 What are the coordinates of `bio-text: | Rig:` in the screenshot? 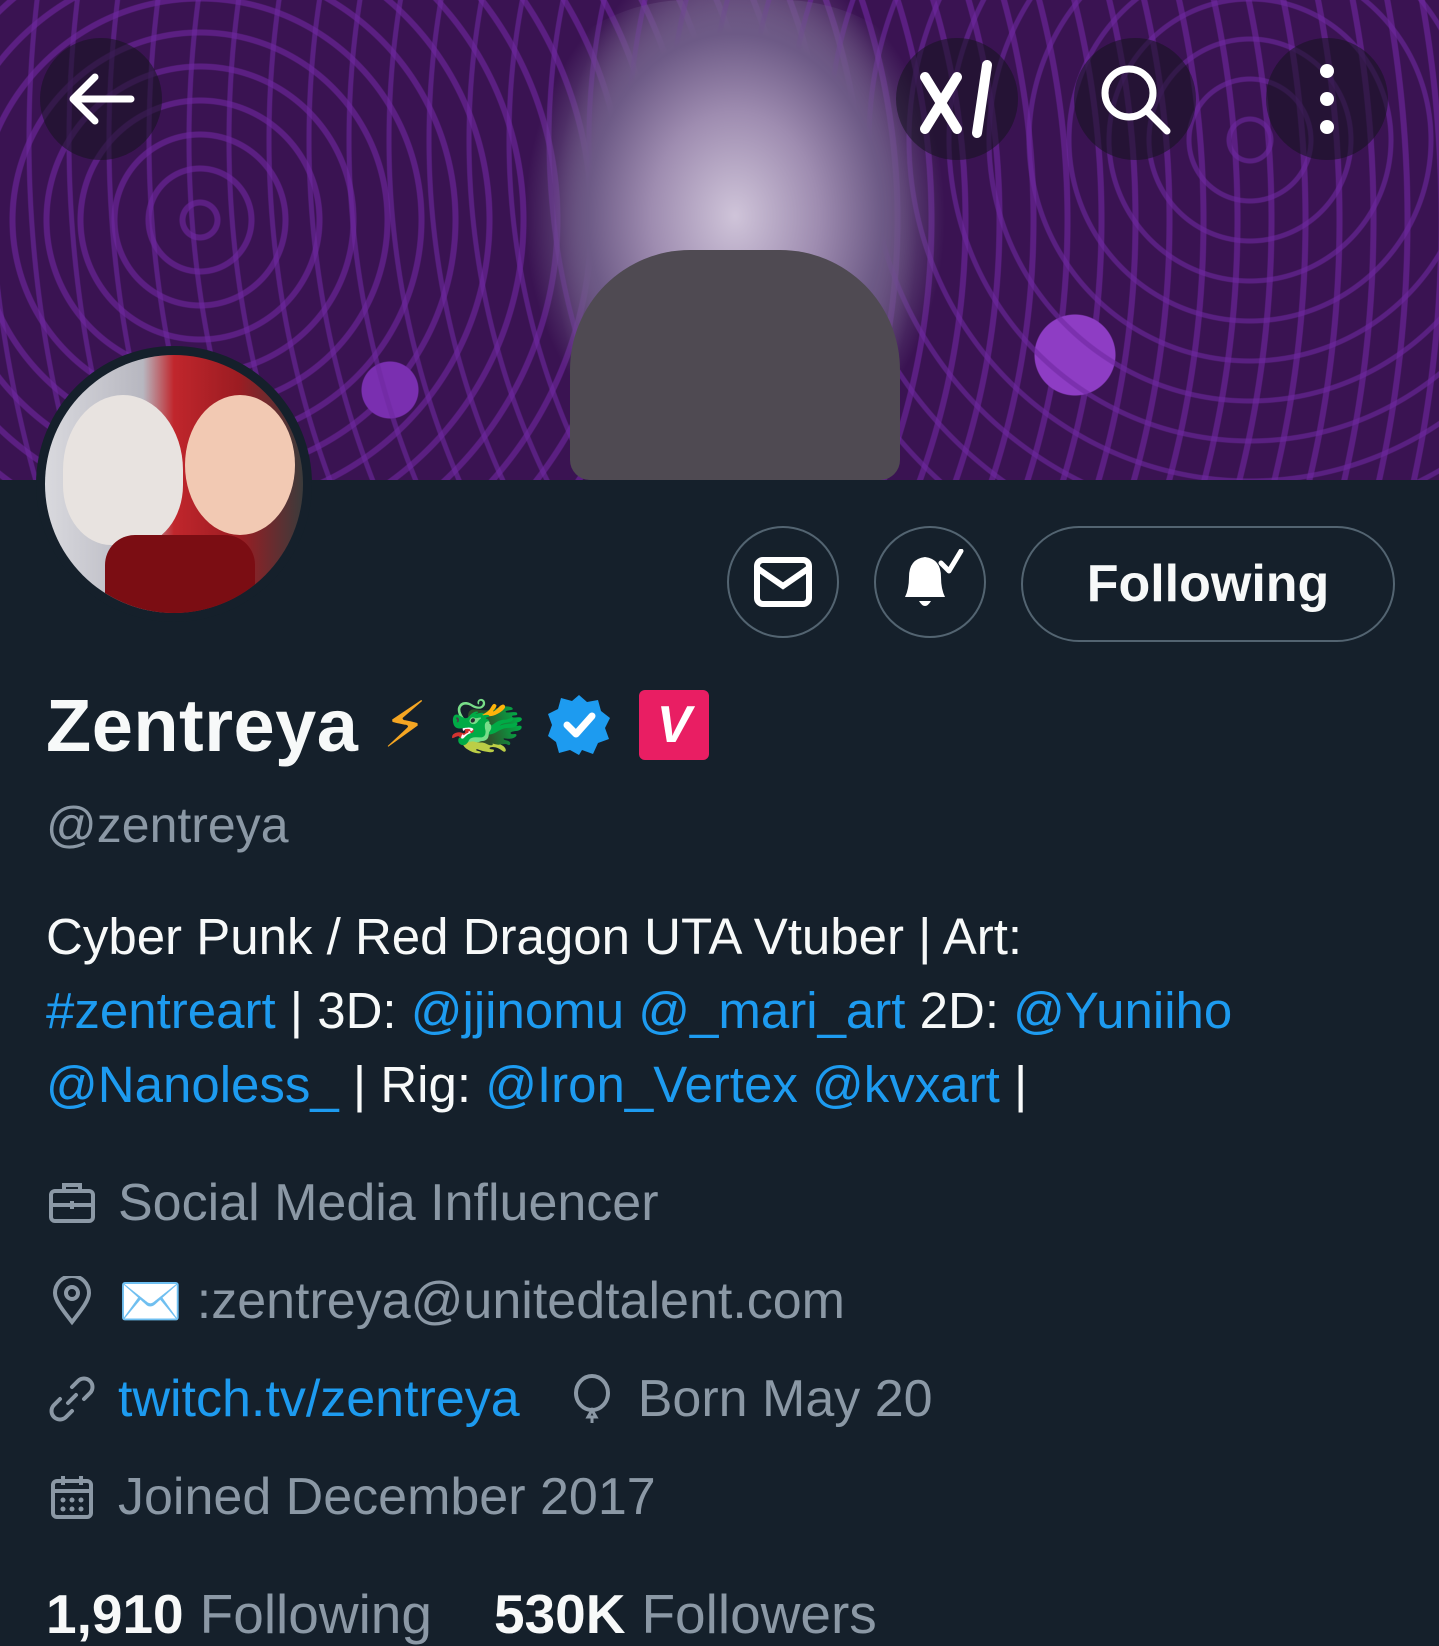 It's located at (412, 1084).